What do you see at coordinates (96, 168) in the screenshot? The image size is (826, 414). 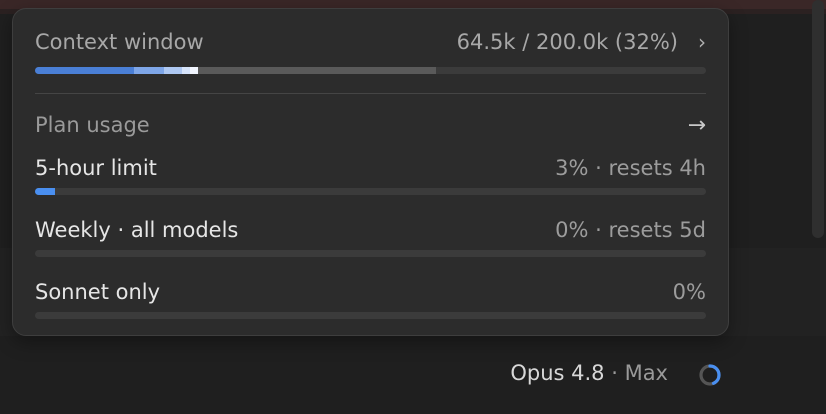 I see `limit-label: 5-hour limit` at bounding box center [96, 168].